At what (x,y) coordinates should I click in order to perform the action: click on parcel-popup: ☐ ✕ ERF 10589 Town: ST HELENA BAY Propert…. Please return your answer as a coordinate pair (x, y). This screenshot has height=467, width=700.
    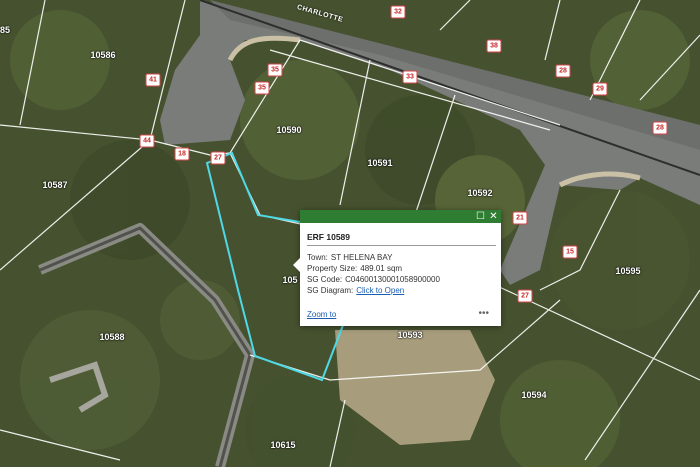
    Looking at the image, I should click on (397, 268).